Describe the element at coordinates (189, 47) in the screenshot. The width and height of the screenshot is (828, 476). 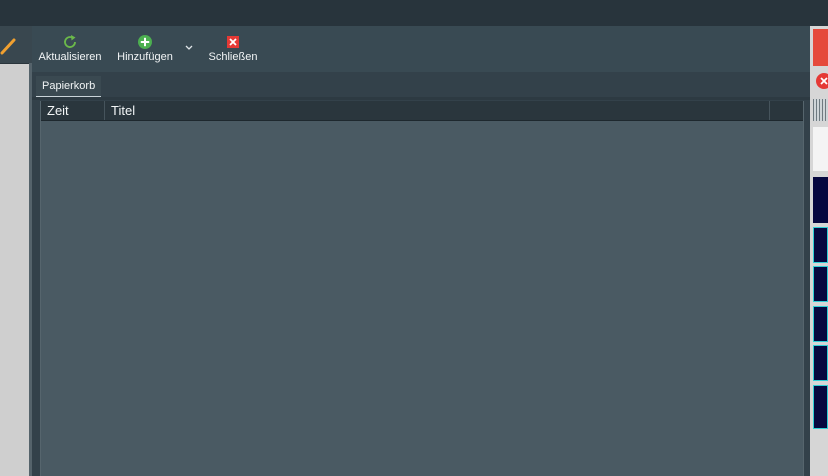
I see `chevron-down-icon` at that location.